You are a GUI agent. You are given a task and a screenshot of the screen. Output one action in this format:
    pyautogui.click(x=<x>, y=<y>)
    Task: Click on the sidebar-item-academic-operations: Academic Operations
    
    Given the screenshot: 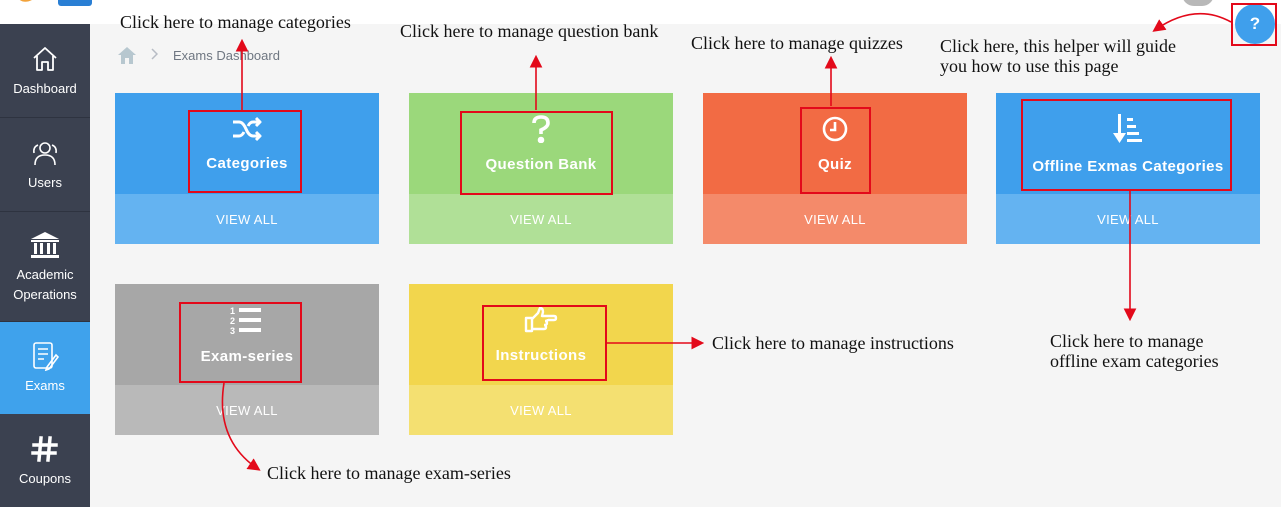 What is the action you would take?
    pyautogui.click(x=45, y=267)
    